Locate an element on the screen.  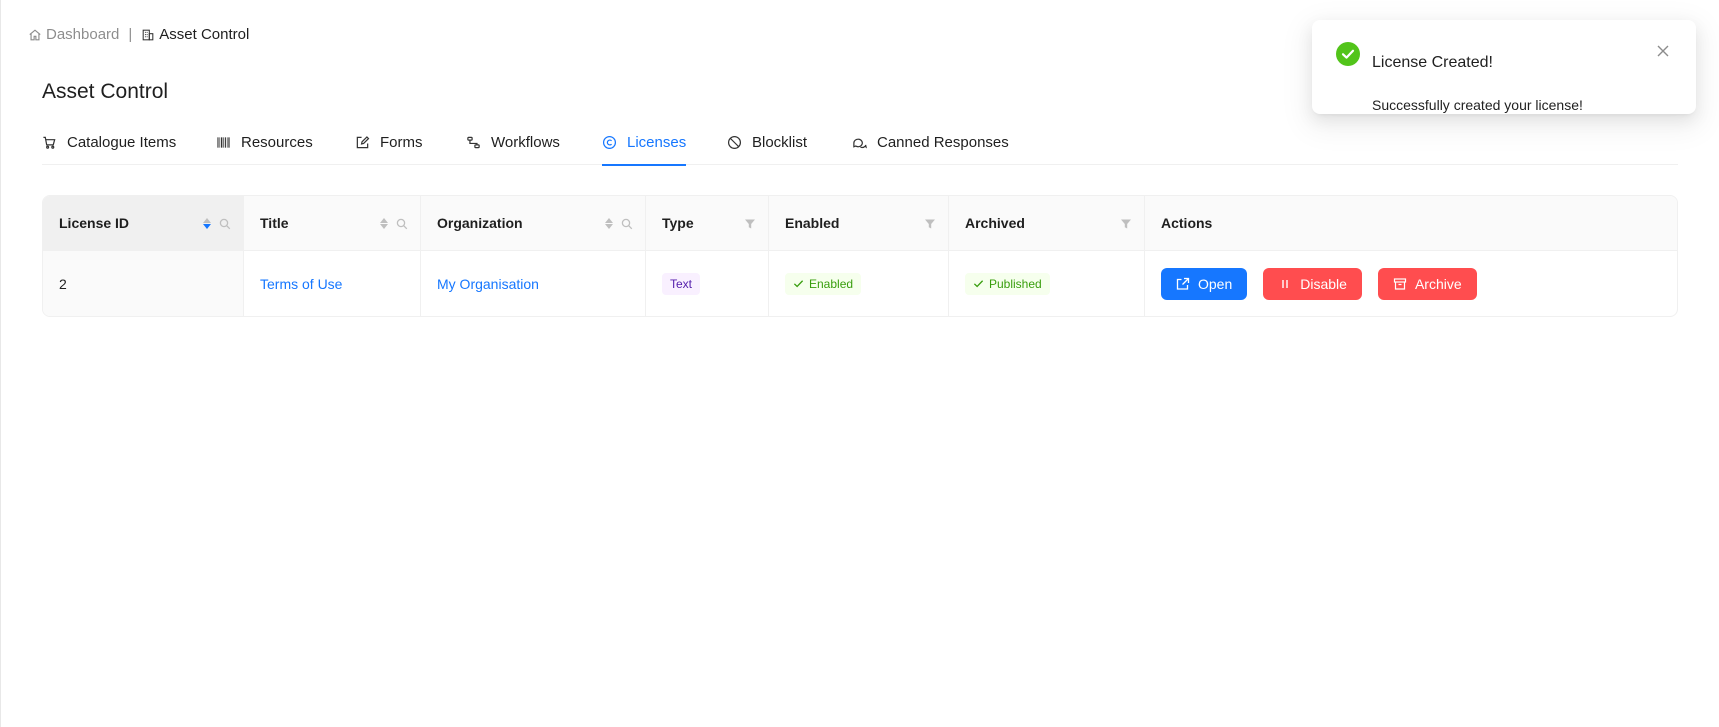
cell-enabled: Enabled is located at coordinates (859, 283).